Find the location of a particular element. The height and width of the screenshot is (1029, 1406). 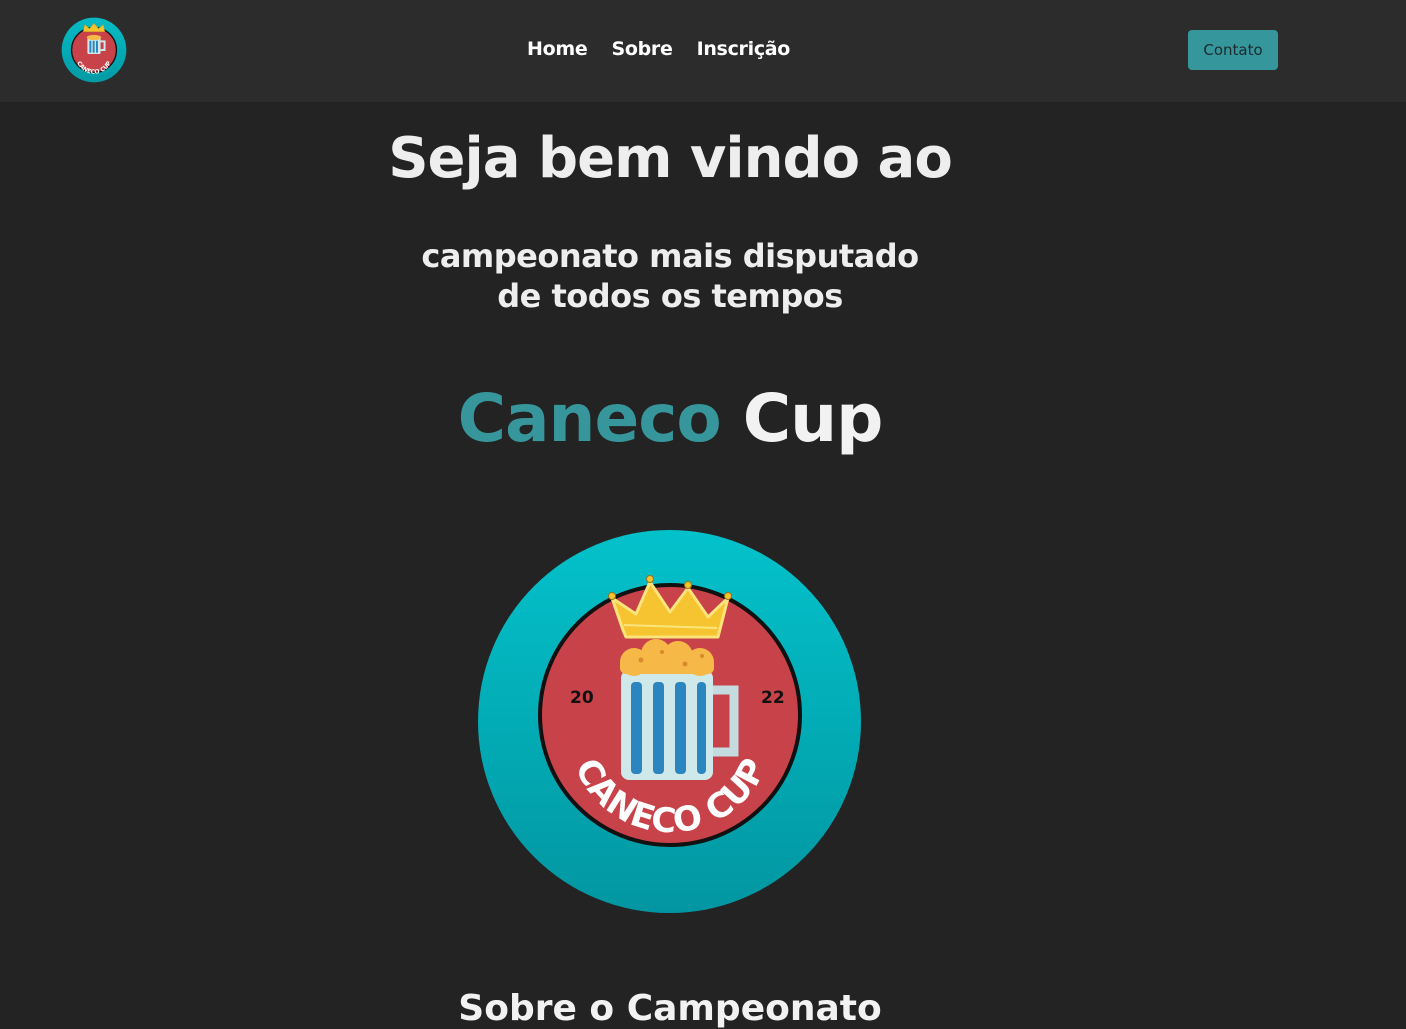

hero-title: Seja bem vindo ao is located at coordinates (670, 158).